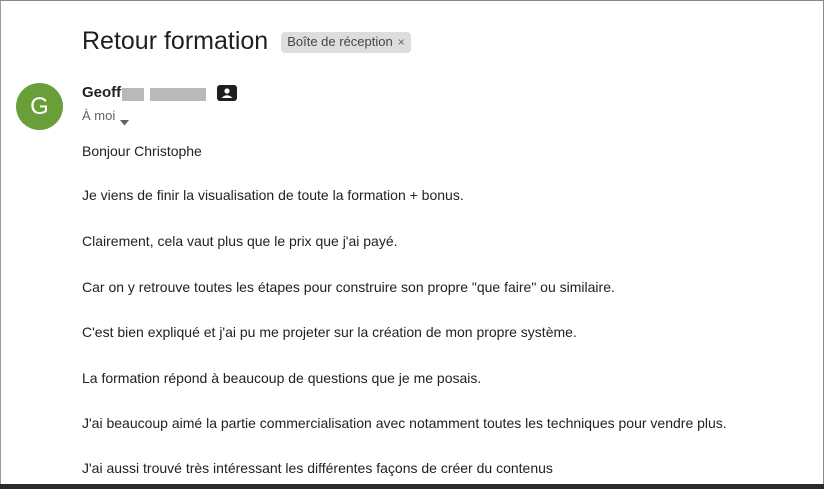 The height and width of the screenshot is (489, 824). What do you see at coordinates (401, 42) in the screenshot?
I see `remove-label-button: ×` at bounding box center [401, 42].